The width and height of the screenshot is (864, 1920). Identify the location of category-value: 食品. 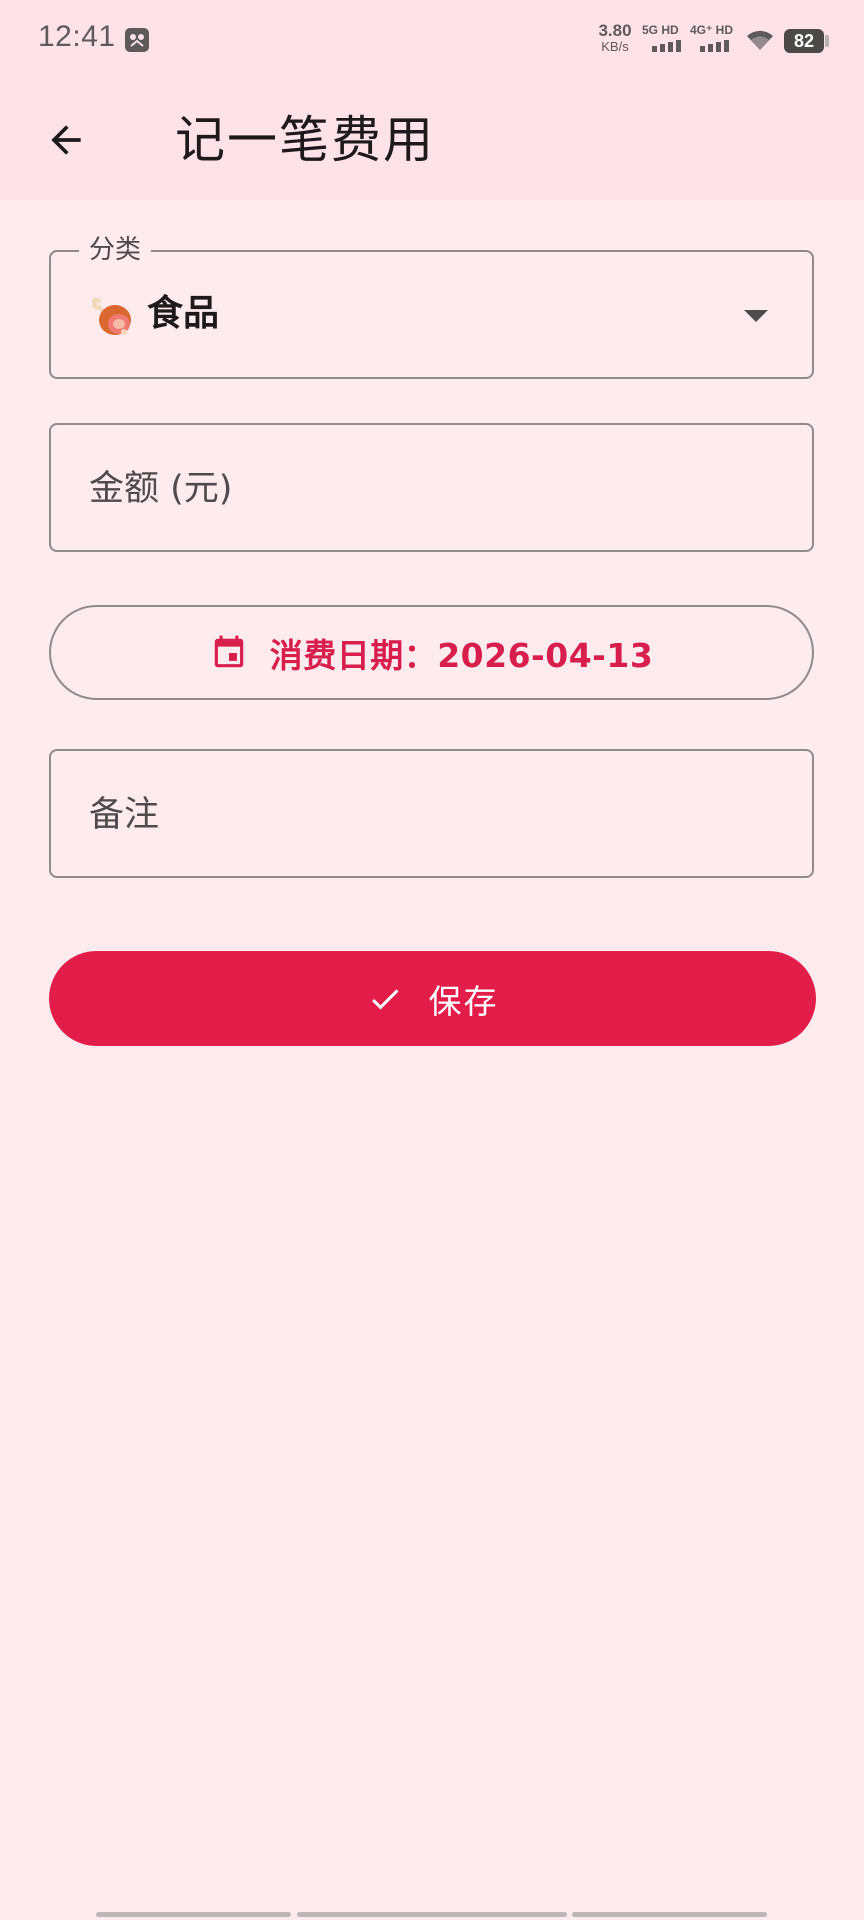
(183, 313).